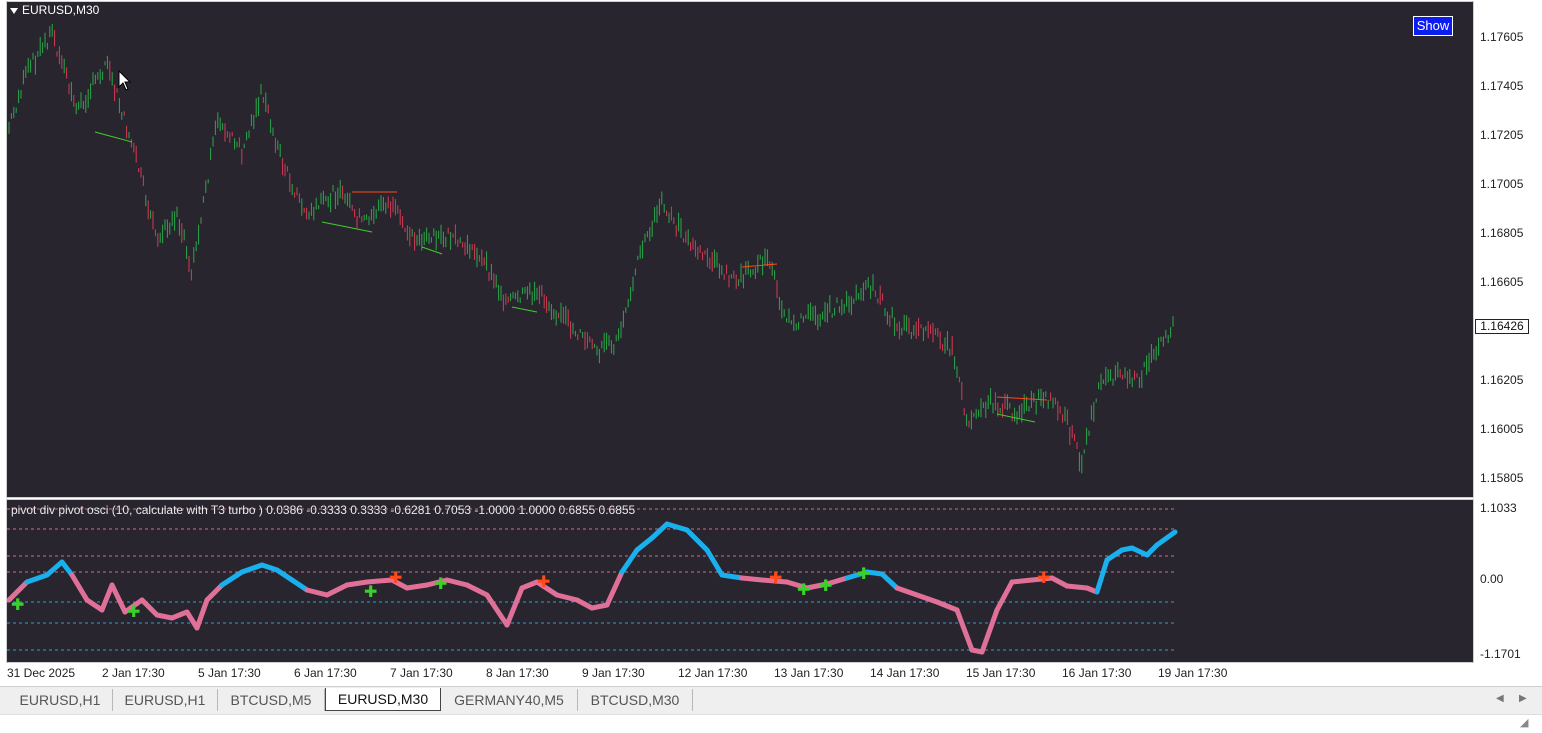  I want to click on current-price-label: 1.16426, so click(1502, 326).